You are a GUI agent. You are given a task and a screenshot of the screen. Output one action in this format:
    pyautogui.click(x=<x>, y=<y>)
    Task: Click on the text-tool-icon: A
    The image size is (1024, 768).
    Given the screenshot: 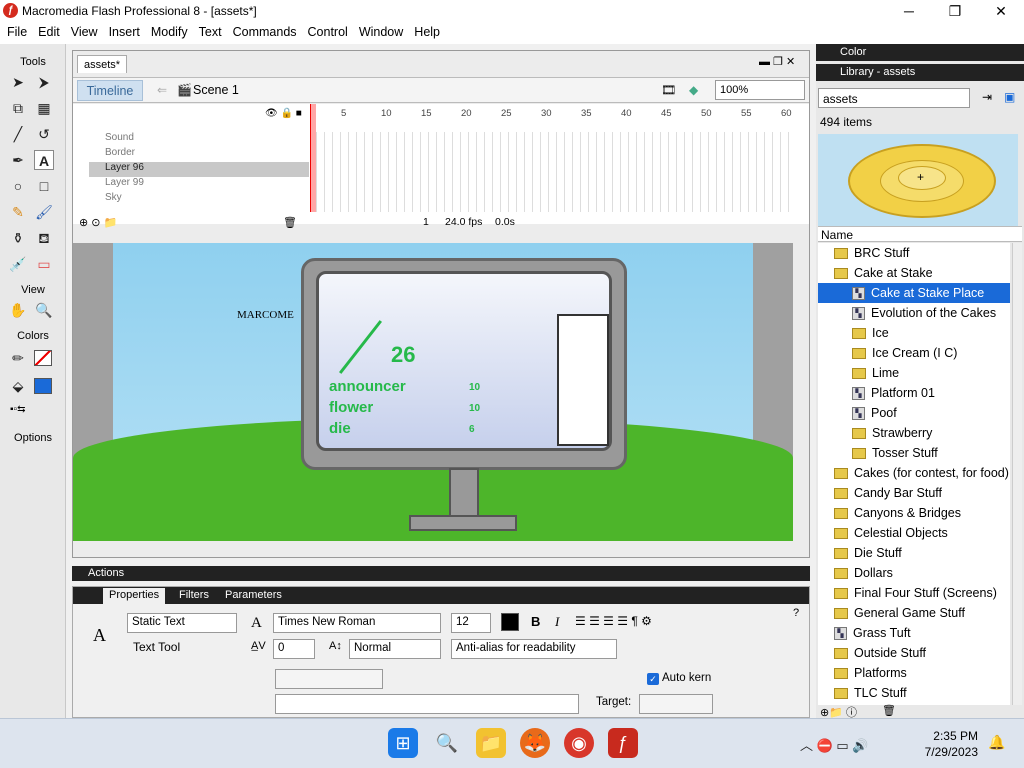 What is the action you would take?
    pyautogui.click(x=44, y=160)
    